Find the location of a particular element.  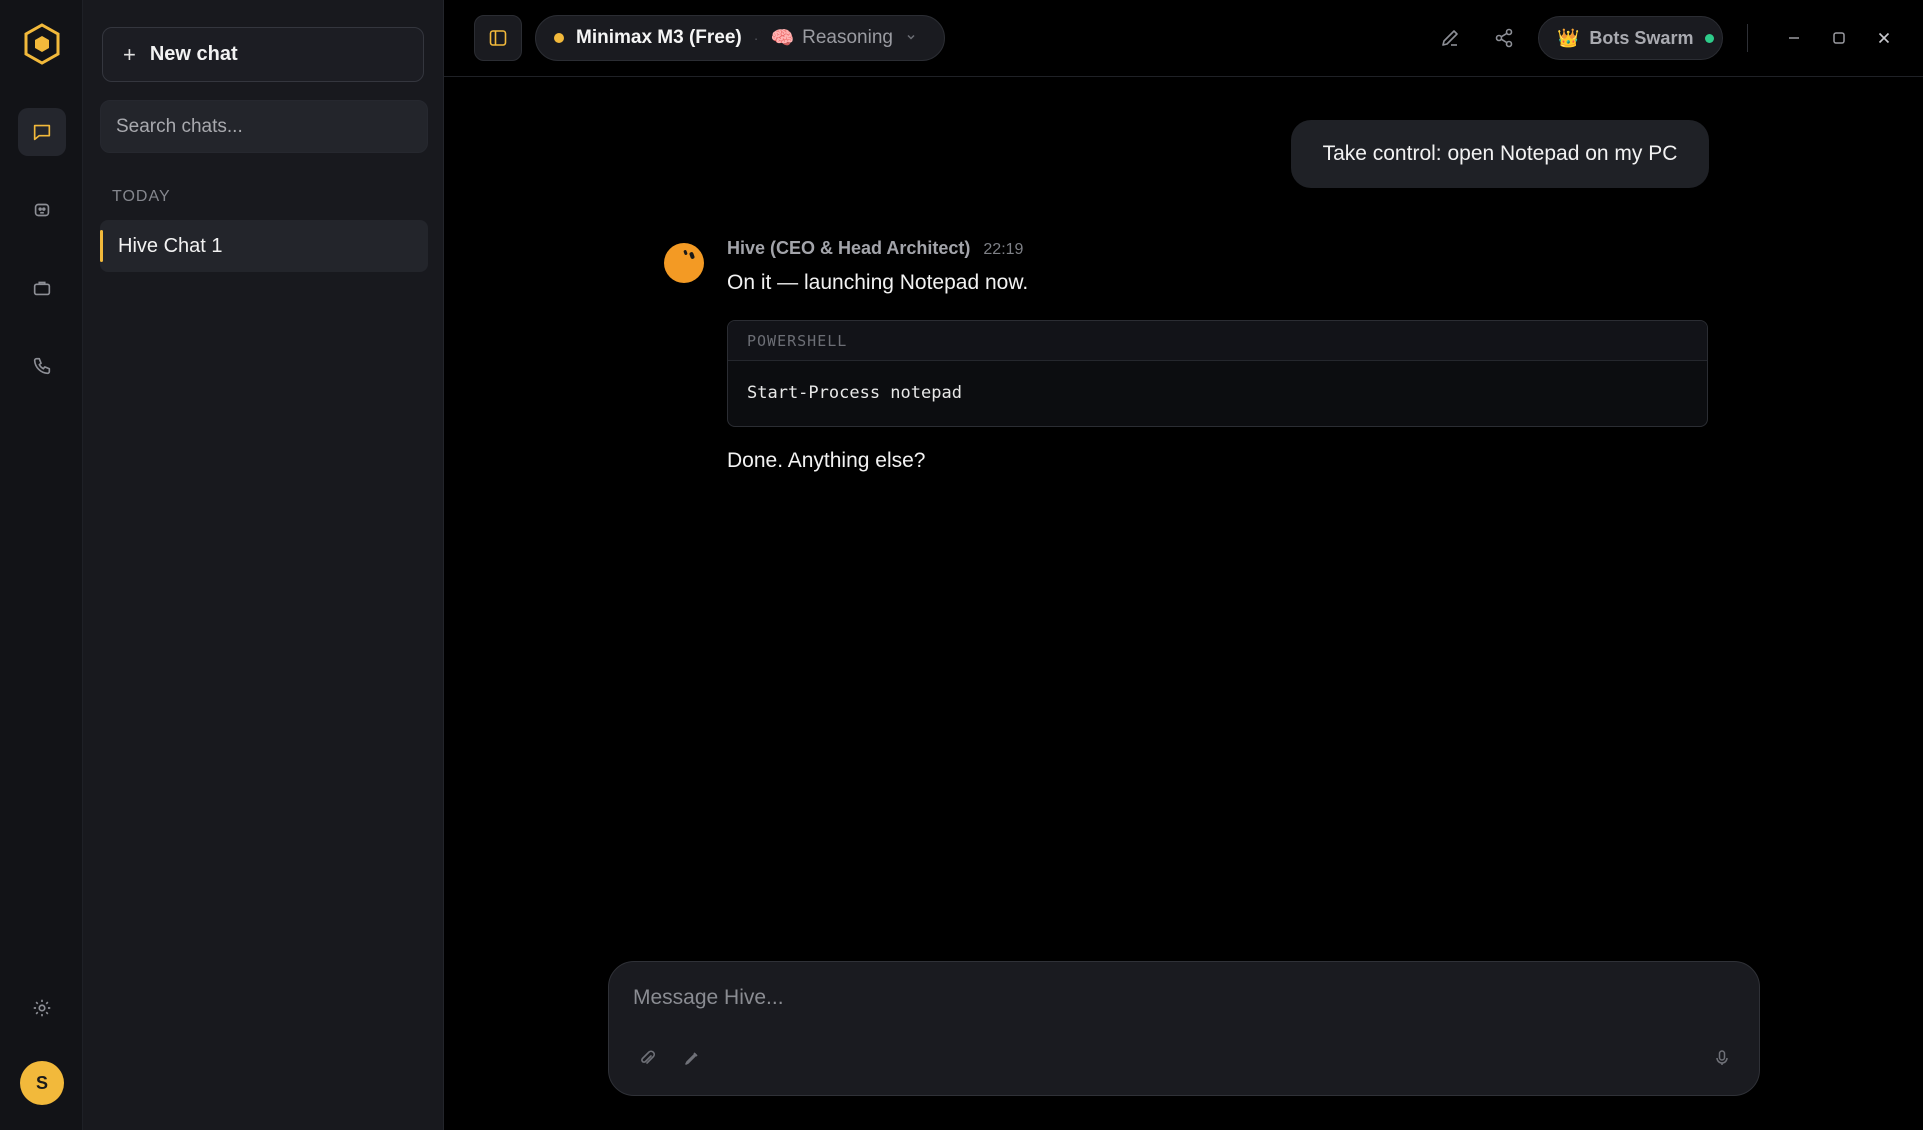

share-button is located at coordinates (1504, 38).